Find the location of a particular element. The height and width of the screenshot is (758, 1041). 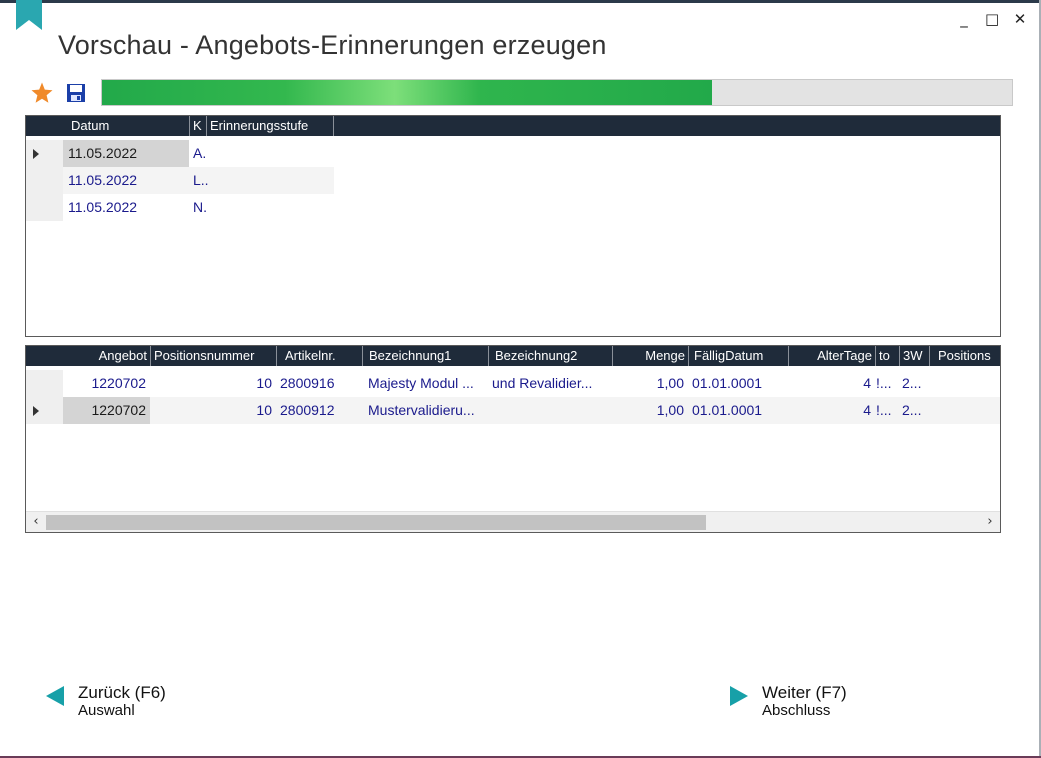

save-icon is located at coordinates (76, 93).